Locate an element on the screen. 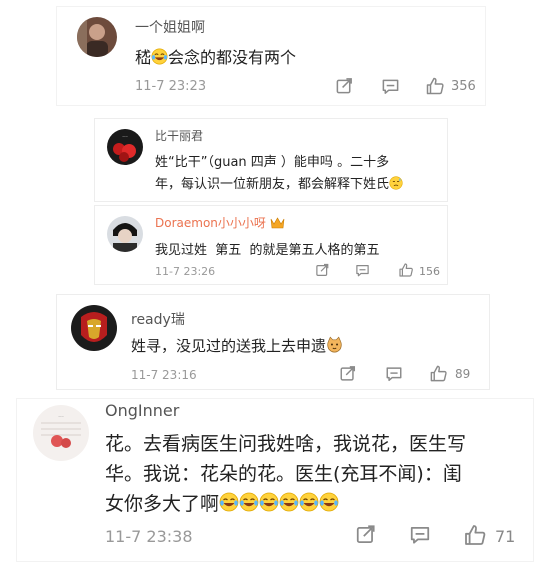  cat-emoji-icon is located at coordinates (334, 344).